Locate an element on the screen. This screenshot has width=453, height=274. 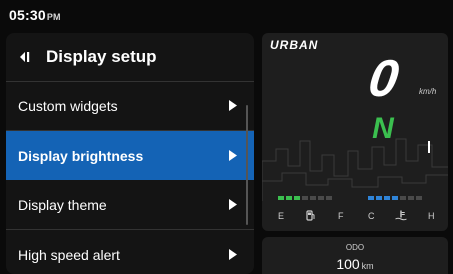
menu-title: Display setup is located at coordinates (101, 56).